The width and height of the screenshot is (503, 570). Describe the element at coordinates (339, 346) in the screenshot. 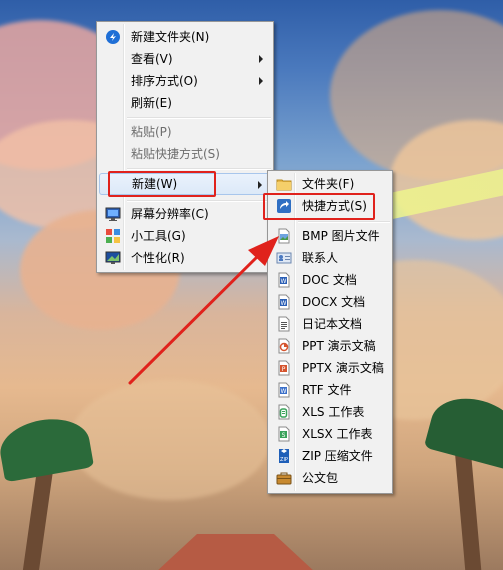

I see `menu-item-label: PPT 演示文稿` at that location.